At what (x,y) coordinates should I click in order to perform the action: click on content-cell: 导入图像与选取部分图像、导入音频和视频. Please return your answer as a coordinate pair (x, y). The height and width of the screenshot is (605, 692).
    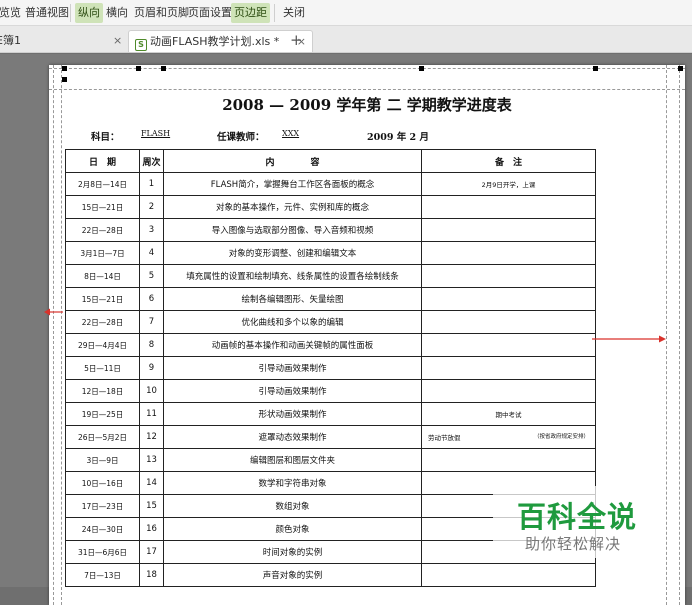
    Looking at the image, I should click on (292, 230).